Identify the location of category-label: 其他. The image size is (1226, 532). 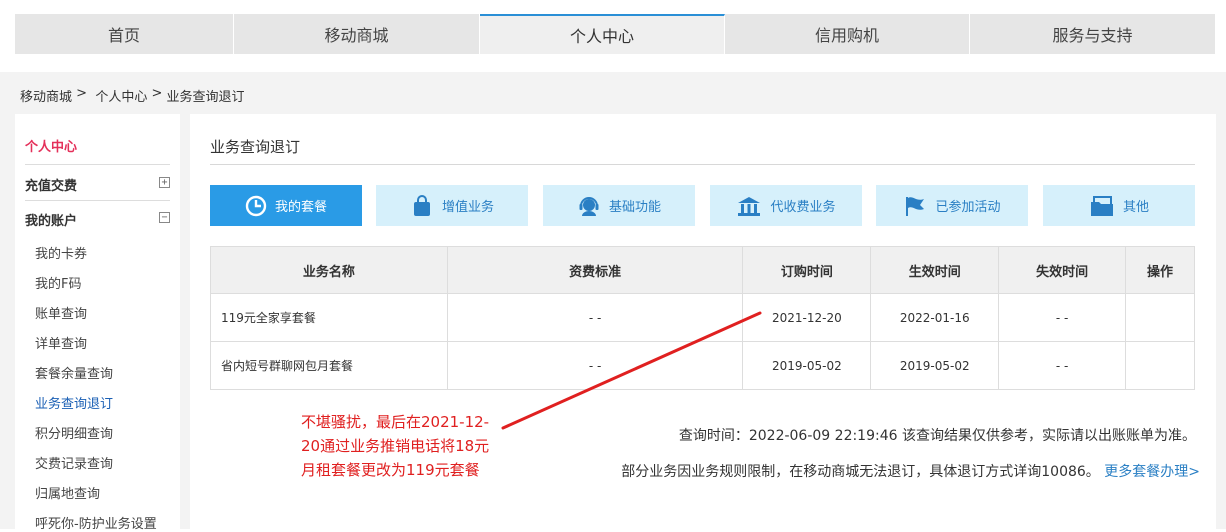
(1135, 207).